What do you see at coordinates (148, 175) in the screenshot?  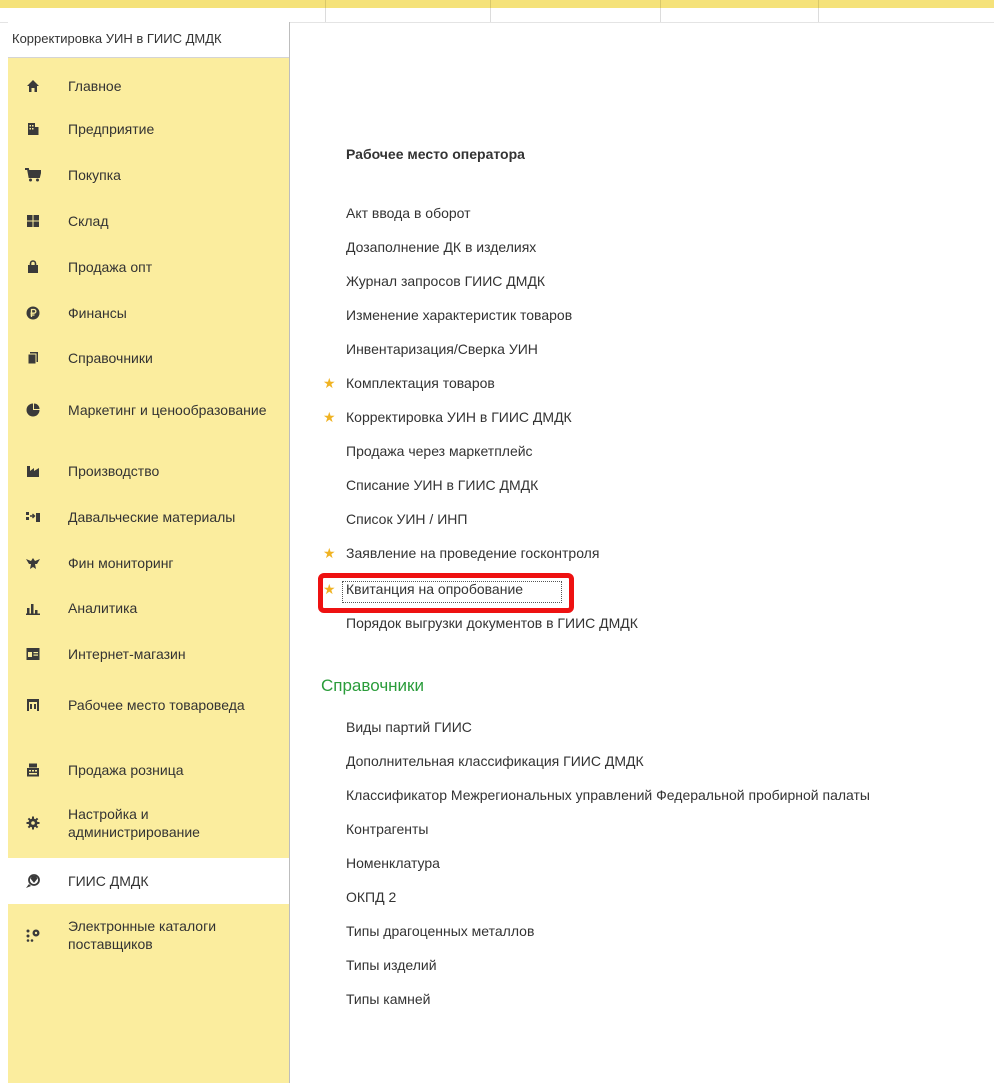 I see `sidebar-item-purchase: Покупка` at bounding box center [148, 175].